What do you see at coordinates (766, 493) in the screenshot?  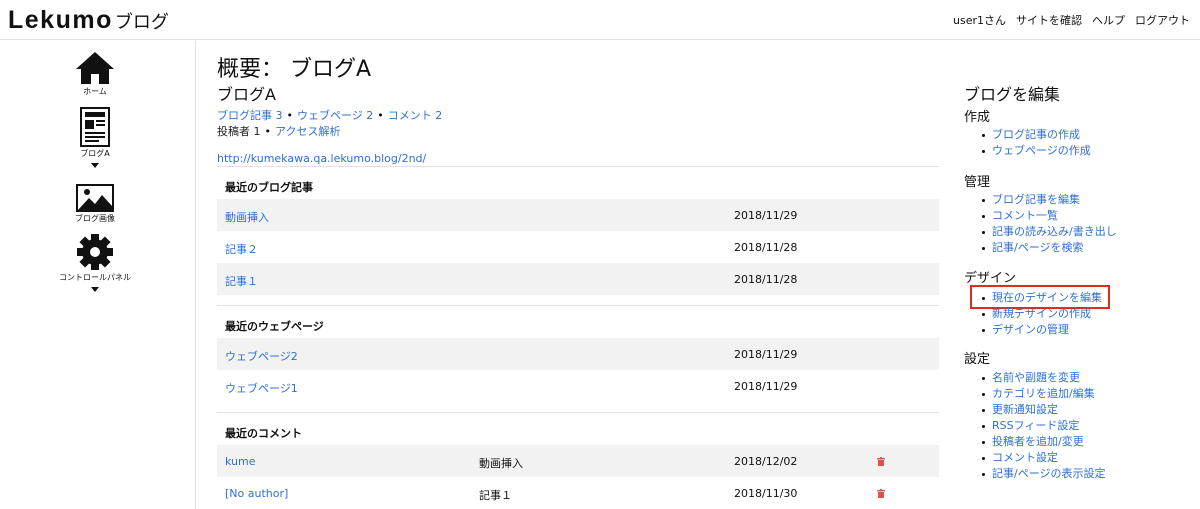 I see `comment-date: 2018/11/30` at bounding box center [766, 493].